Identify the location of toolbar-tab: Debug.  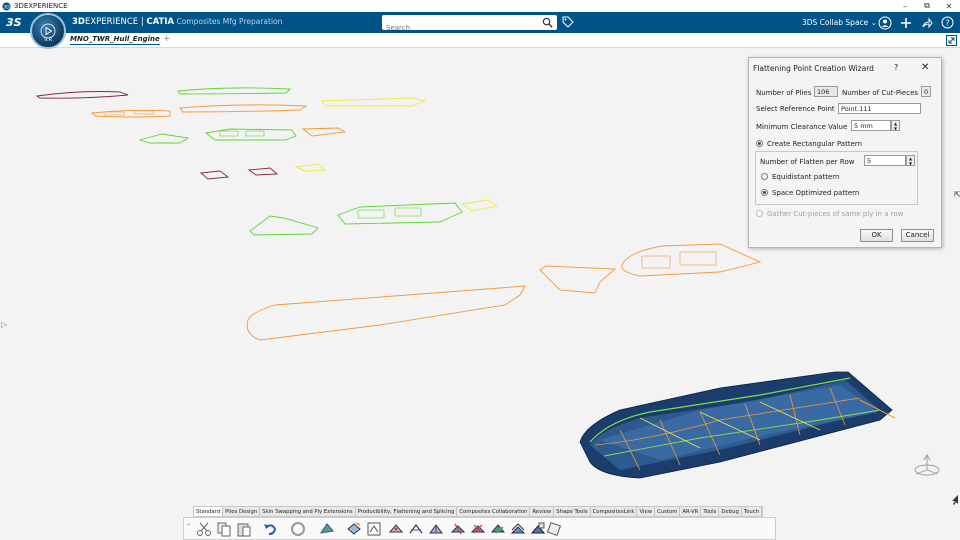
(730, 511).